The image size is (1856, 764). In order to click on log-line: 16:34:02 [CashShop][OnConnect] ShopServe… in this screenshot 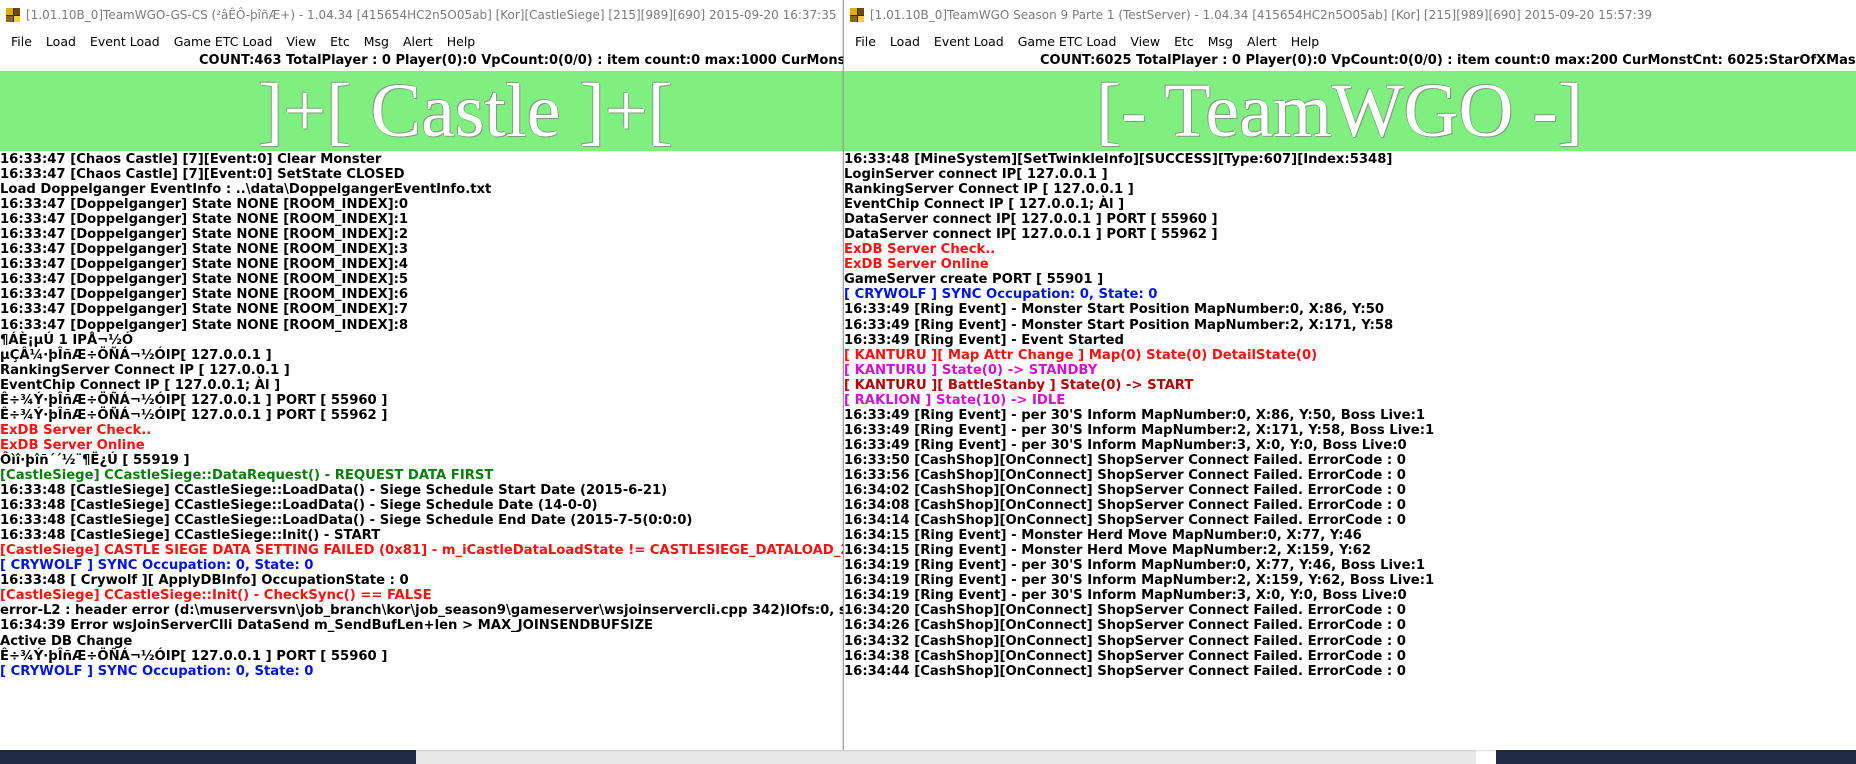, I will do `click(1125, 491)`.